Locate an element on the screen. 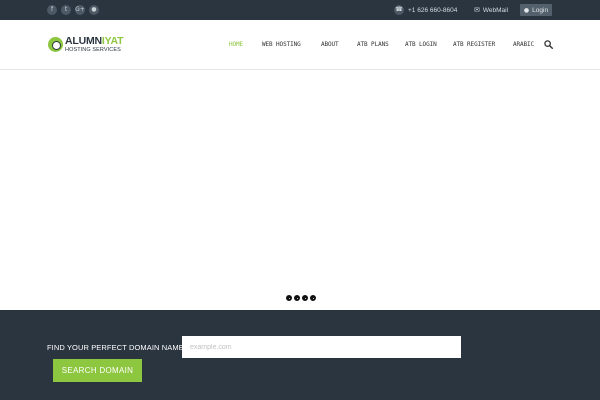 This screenshot has width=600, height=400. login-button: ● Login is located at coordinates (536, 10).